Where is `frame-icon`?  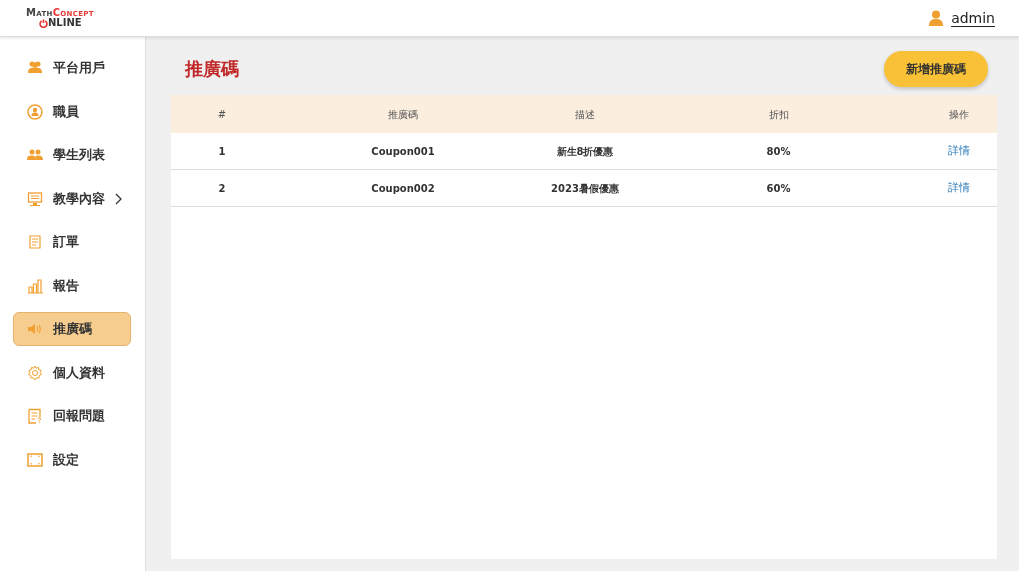
frame-icon is located at coordinates (35, 459).